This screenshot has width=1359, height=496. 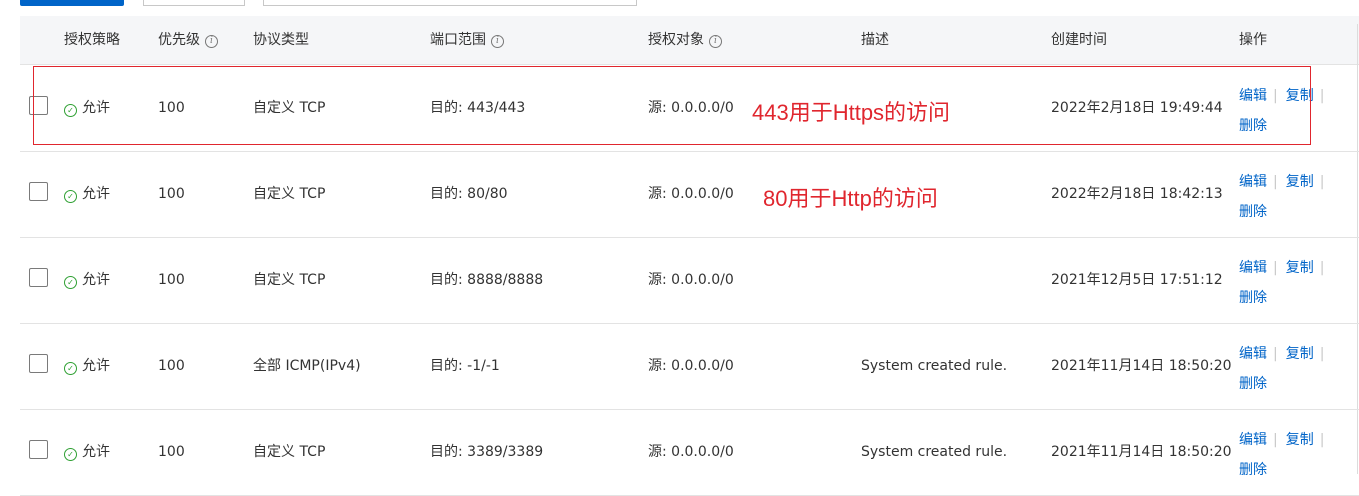 I want to click on annotation-highlight-box, so click(x=672, y=105).